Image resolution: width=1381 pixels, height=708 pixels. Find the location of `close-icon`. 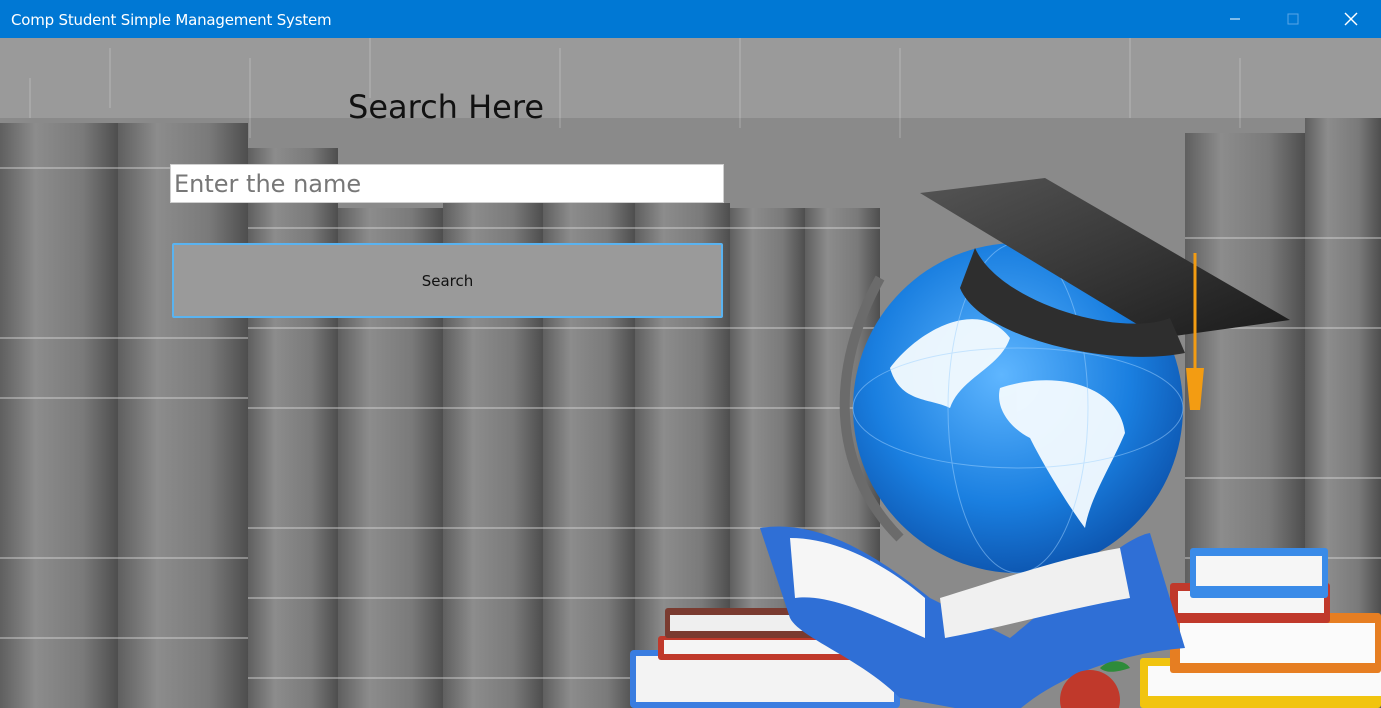

close-icon is located at coordinates (1351, 19).